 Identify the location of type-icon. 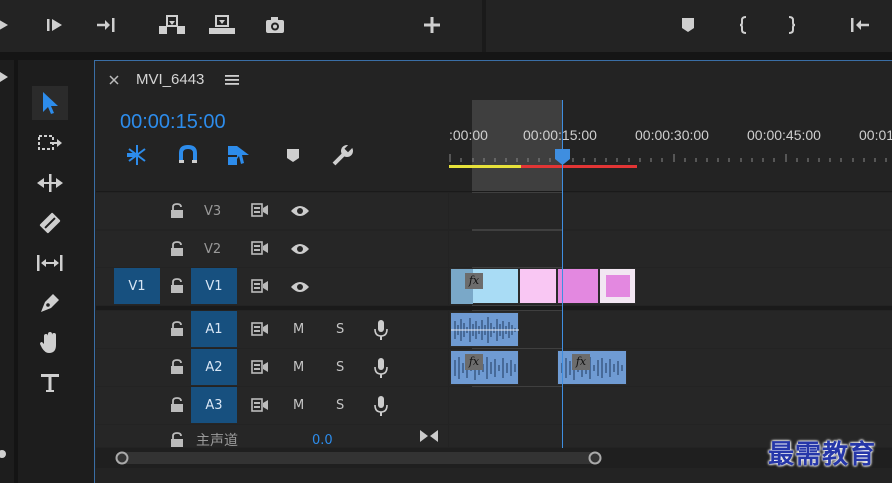
(50, 383).